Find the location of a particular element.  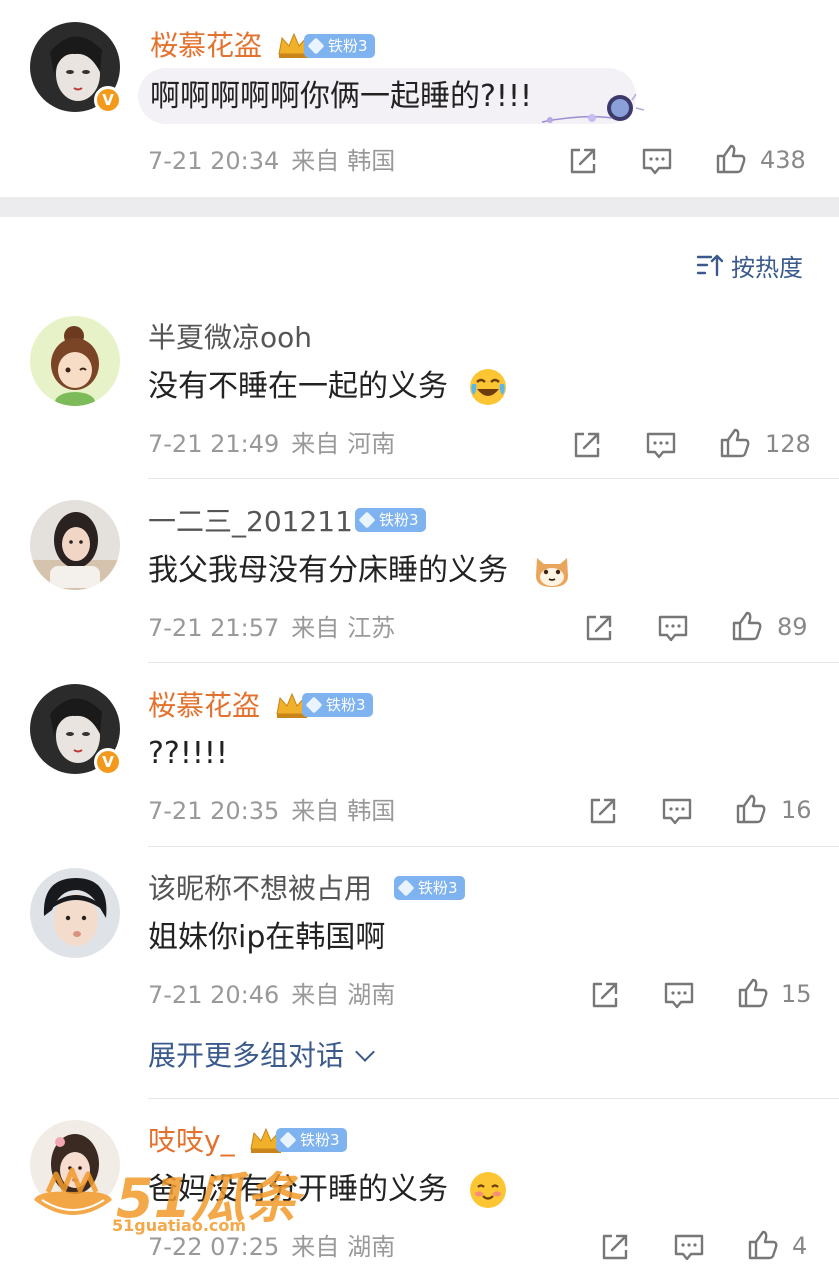

shy-smile-emoji is located at coordinates (488, 1190).